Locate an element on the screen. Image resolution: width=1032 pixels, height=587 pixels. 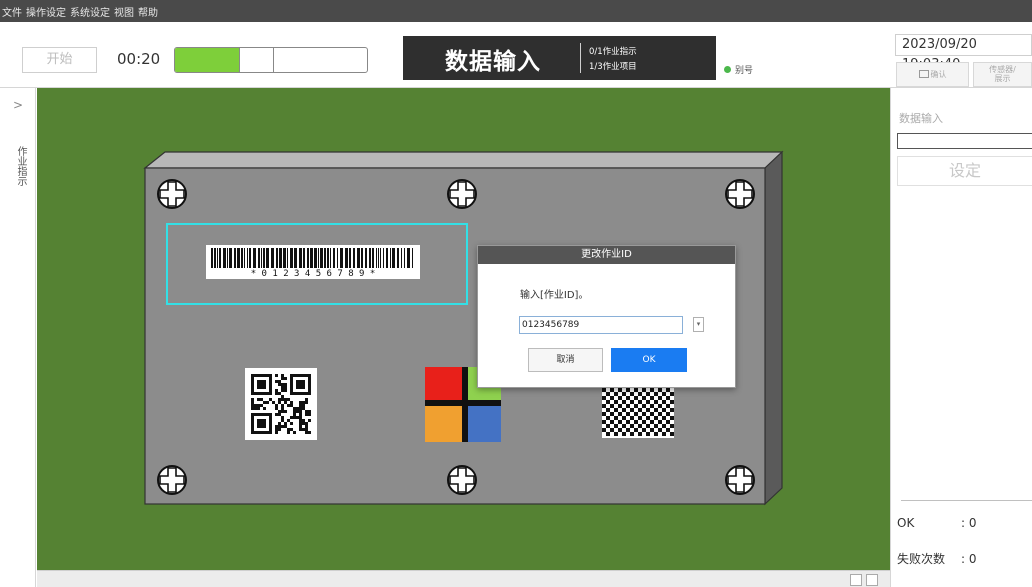
confirm-button: 确认 is located at coordinates (932, 74).